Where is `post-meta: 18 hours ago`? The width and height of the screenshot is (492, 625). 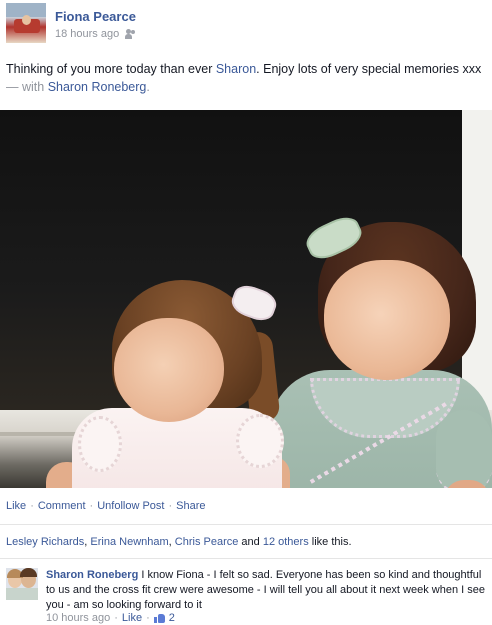
post-meta: 18 hours ago is located at coordinates (96, 34).